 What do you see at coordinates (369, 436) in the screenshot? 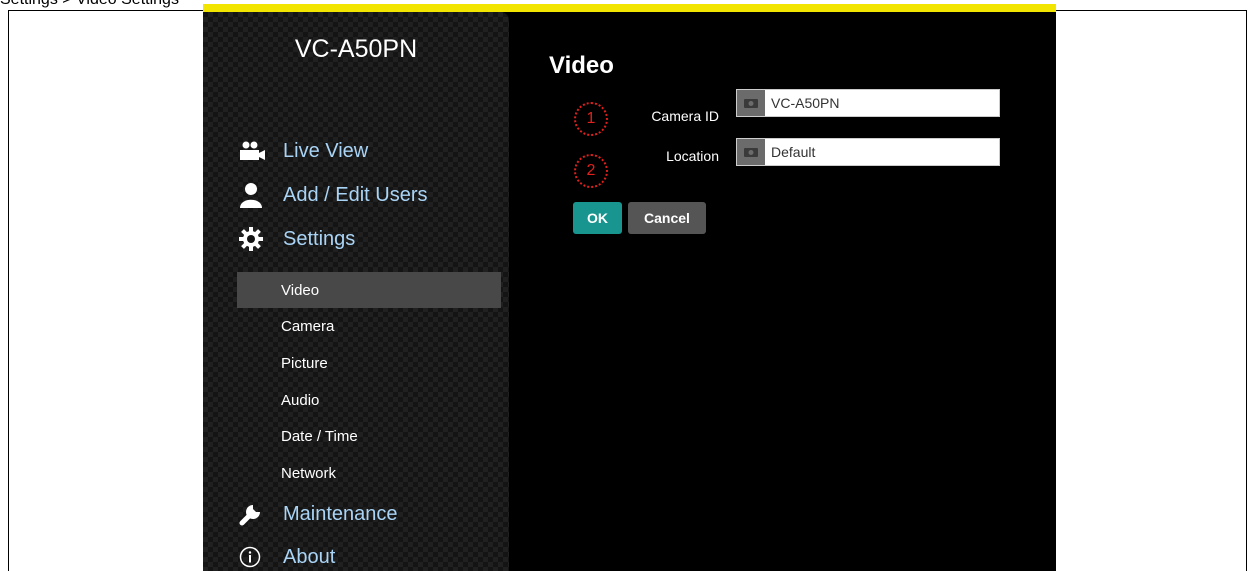
I see `settings-sub-date-time: Date / Time` at bounding box center [369, 436].